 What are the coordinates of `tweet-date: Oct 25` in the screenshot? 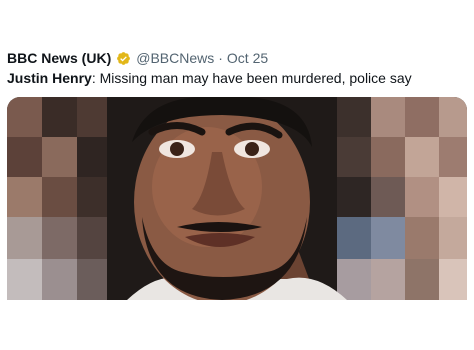 It's located at (247, 58).